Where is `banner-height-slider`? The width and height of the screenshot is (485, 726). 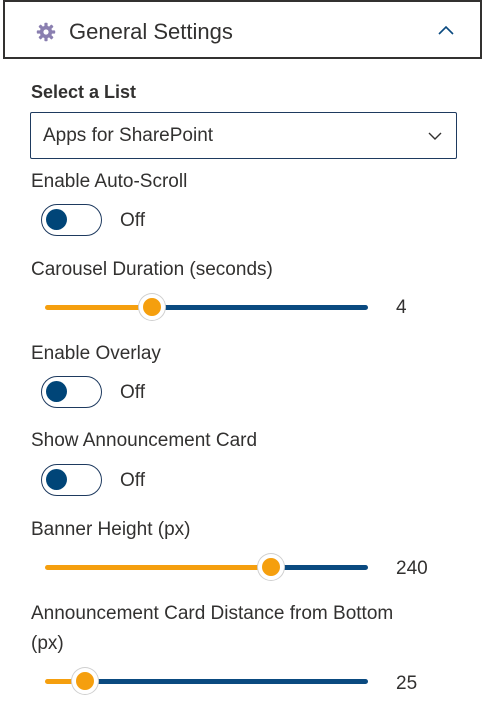
banner-height-slider is located at coordinates (206, 567).